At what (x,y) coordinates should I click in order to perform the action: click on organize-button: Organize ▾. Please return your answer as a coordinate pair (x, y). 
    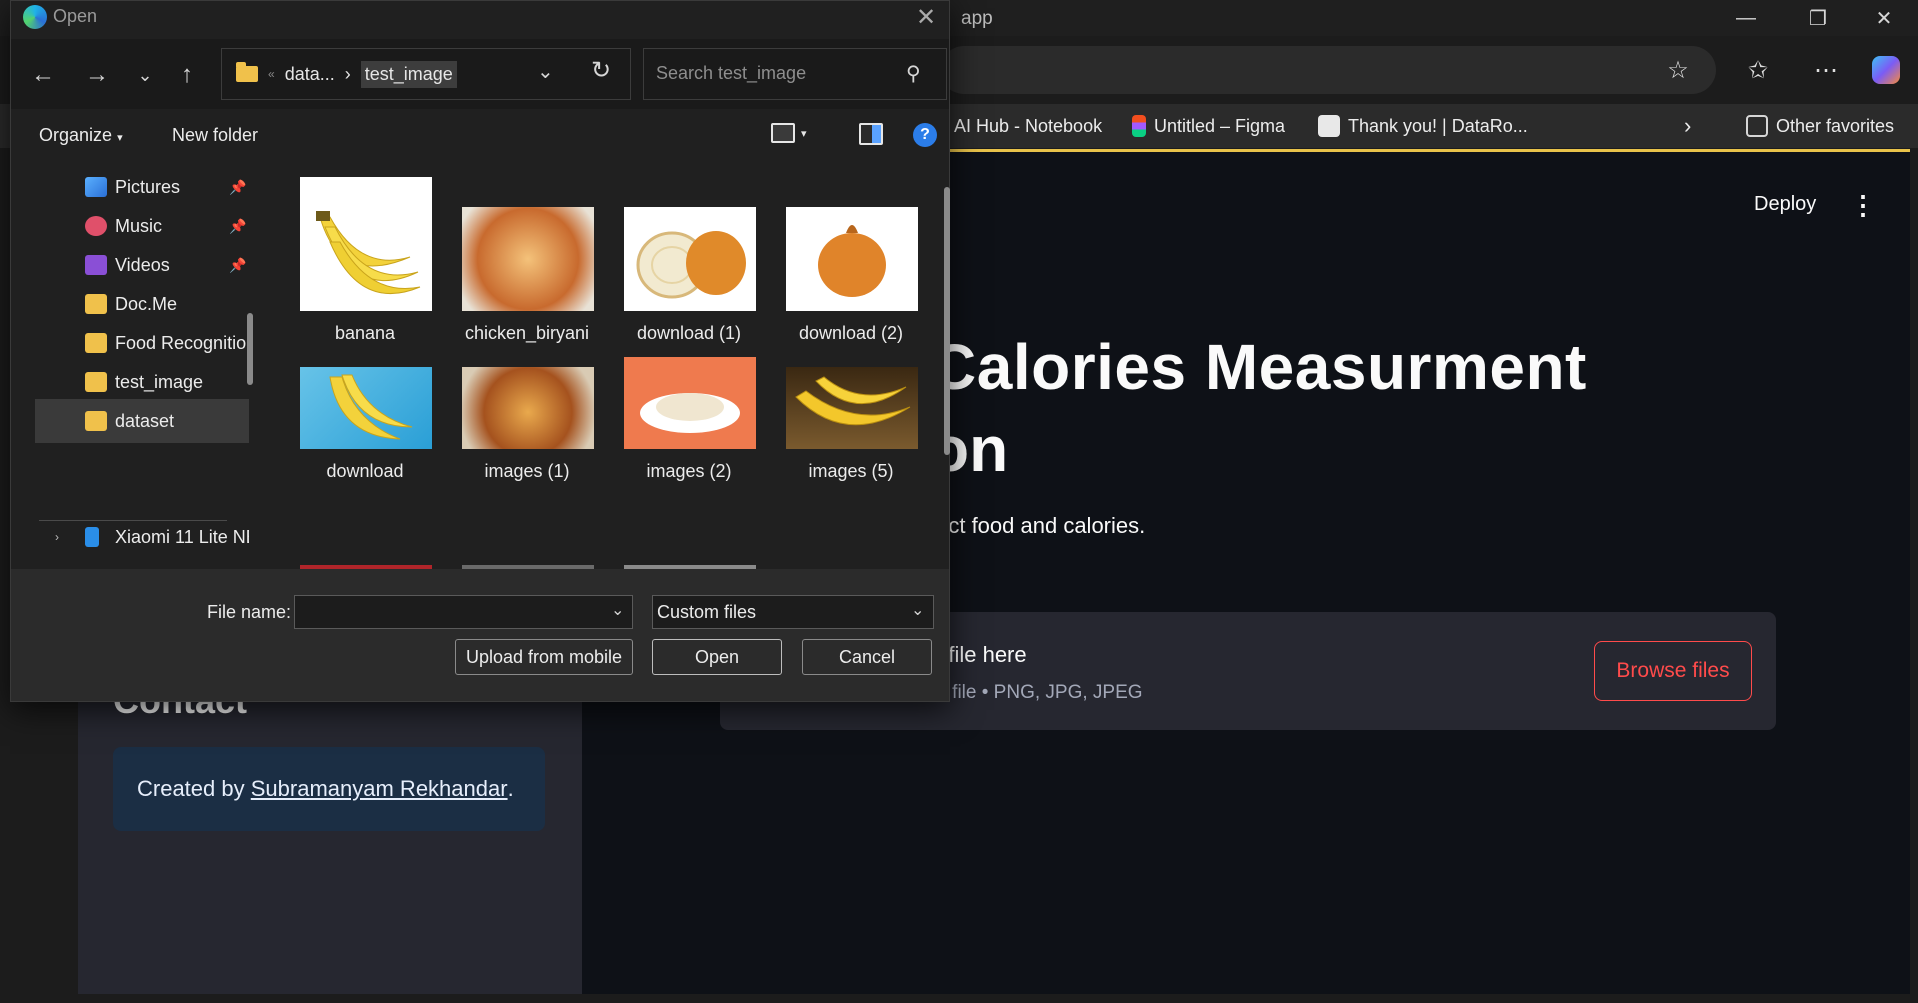
    Looking at the image, I should click on (81, 135).